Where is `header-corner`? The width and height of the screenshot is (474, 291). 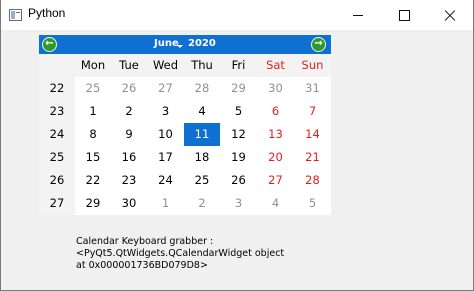 header-corner is located at coordinates (57, 65).